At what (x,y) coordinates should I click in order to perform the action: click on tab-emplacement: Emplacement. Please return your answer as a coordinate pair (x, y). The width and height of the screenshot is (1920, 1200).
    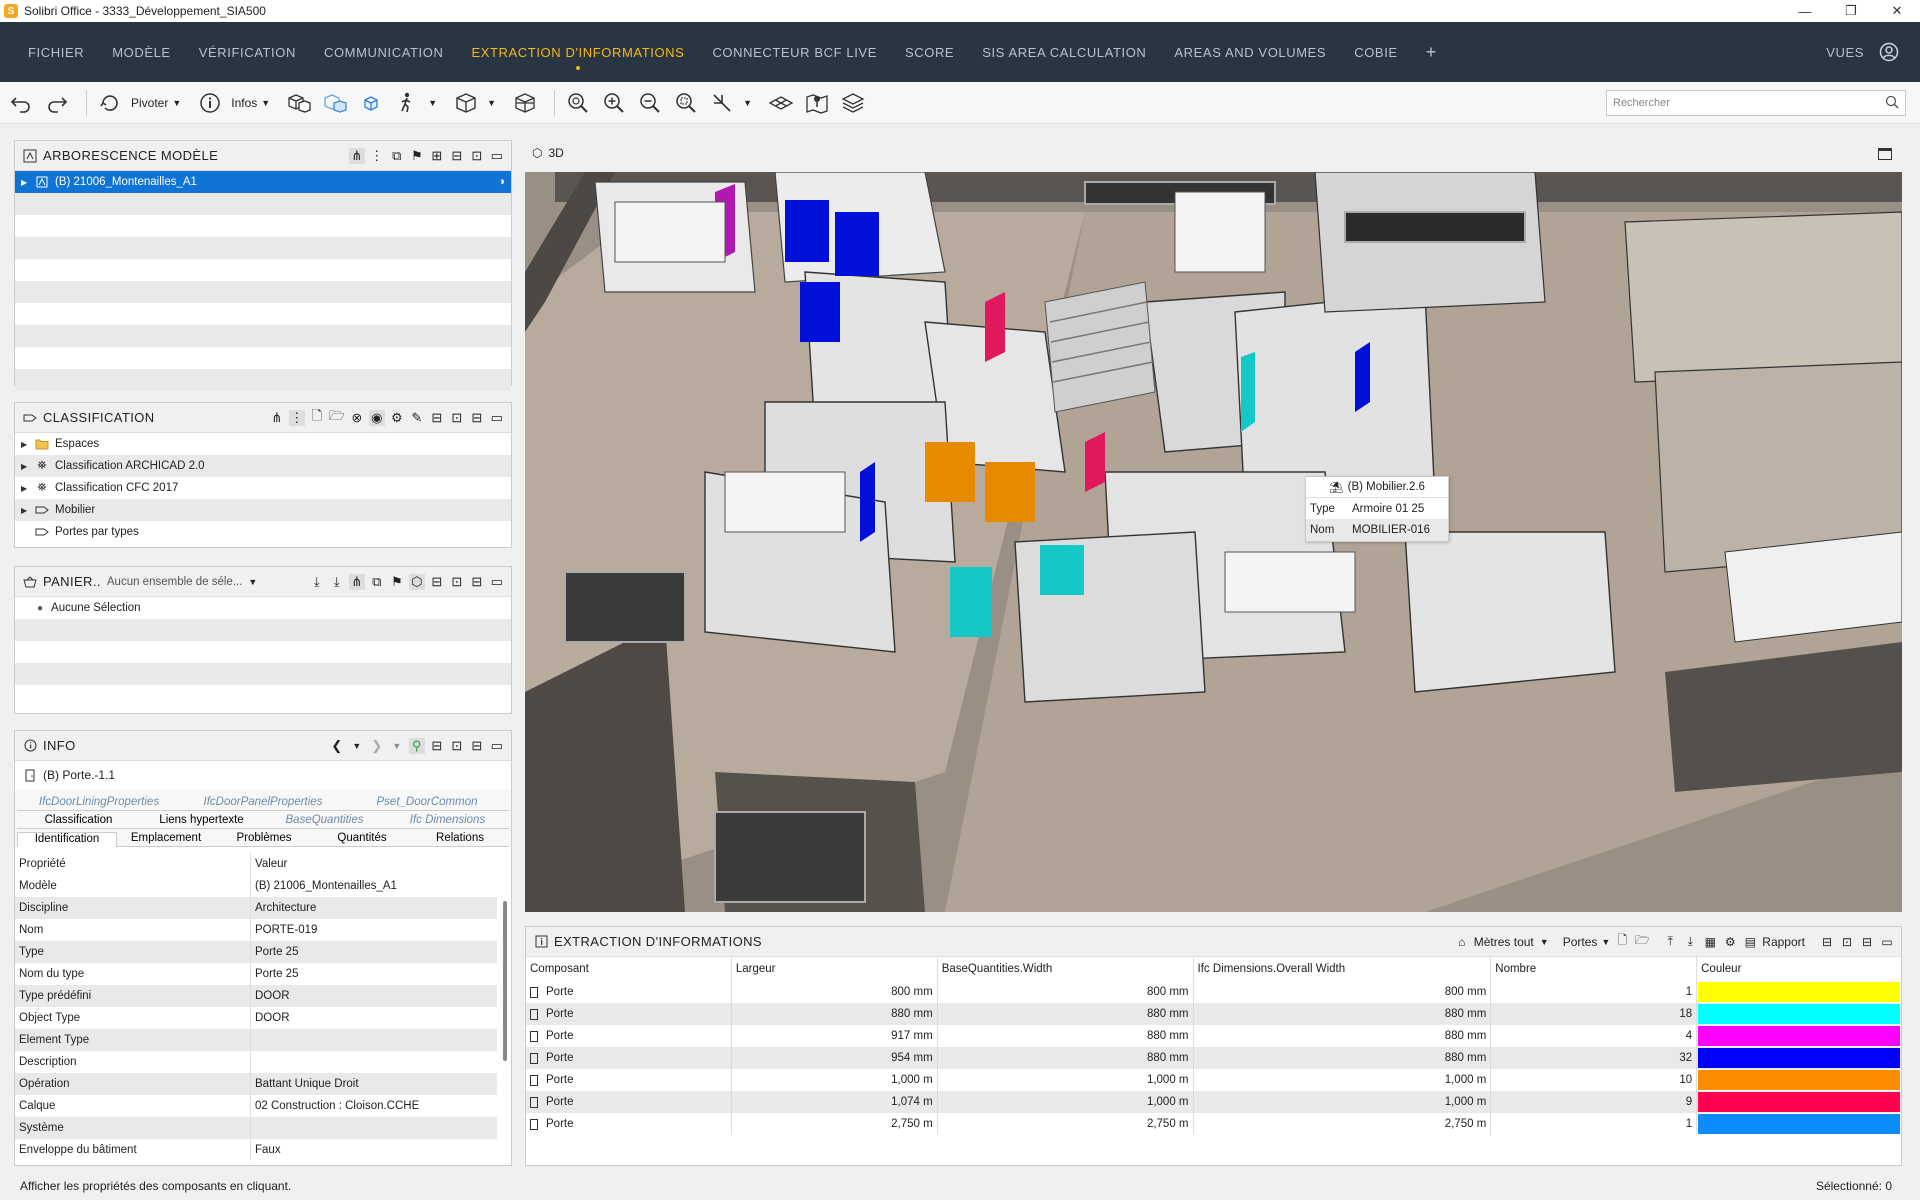
    Looking at the image, I should click on (166, 839).